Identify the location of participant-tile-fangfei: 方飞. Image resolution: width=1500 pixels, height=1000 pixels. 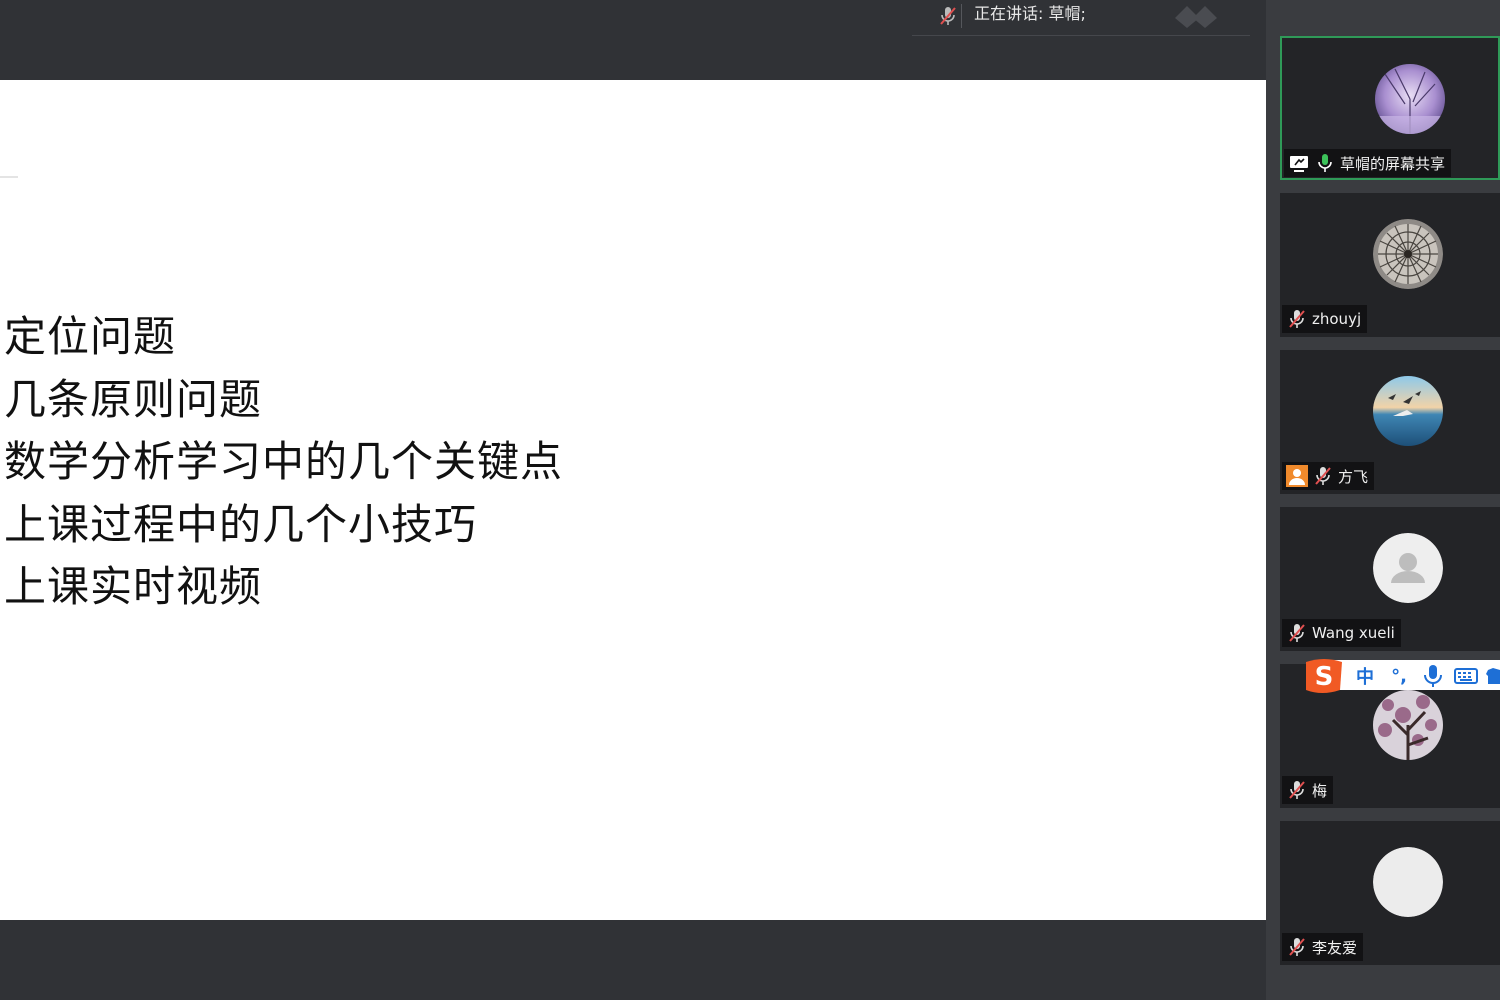
(1390, 422).